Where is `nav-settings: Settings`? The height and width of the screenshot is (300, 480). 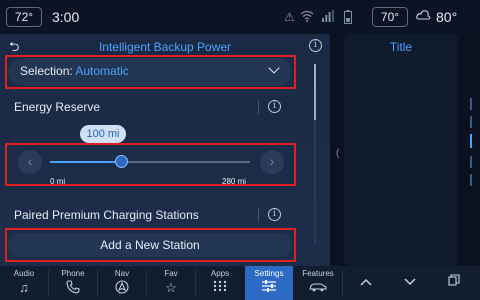
nav-settings: Settings is located at coordinates (269, 283).